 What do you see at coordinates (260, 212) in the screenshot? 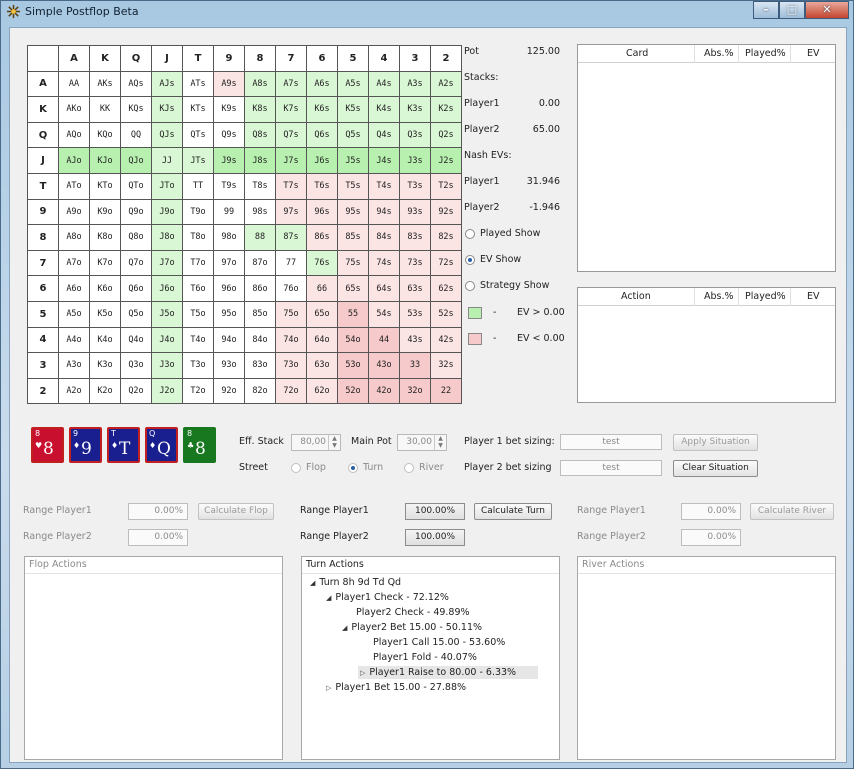
I see `hand-cell: 98s` at bounding box center [260, 212].